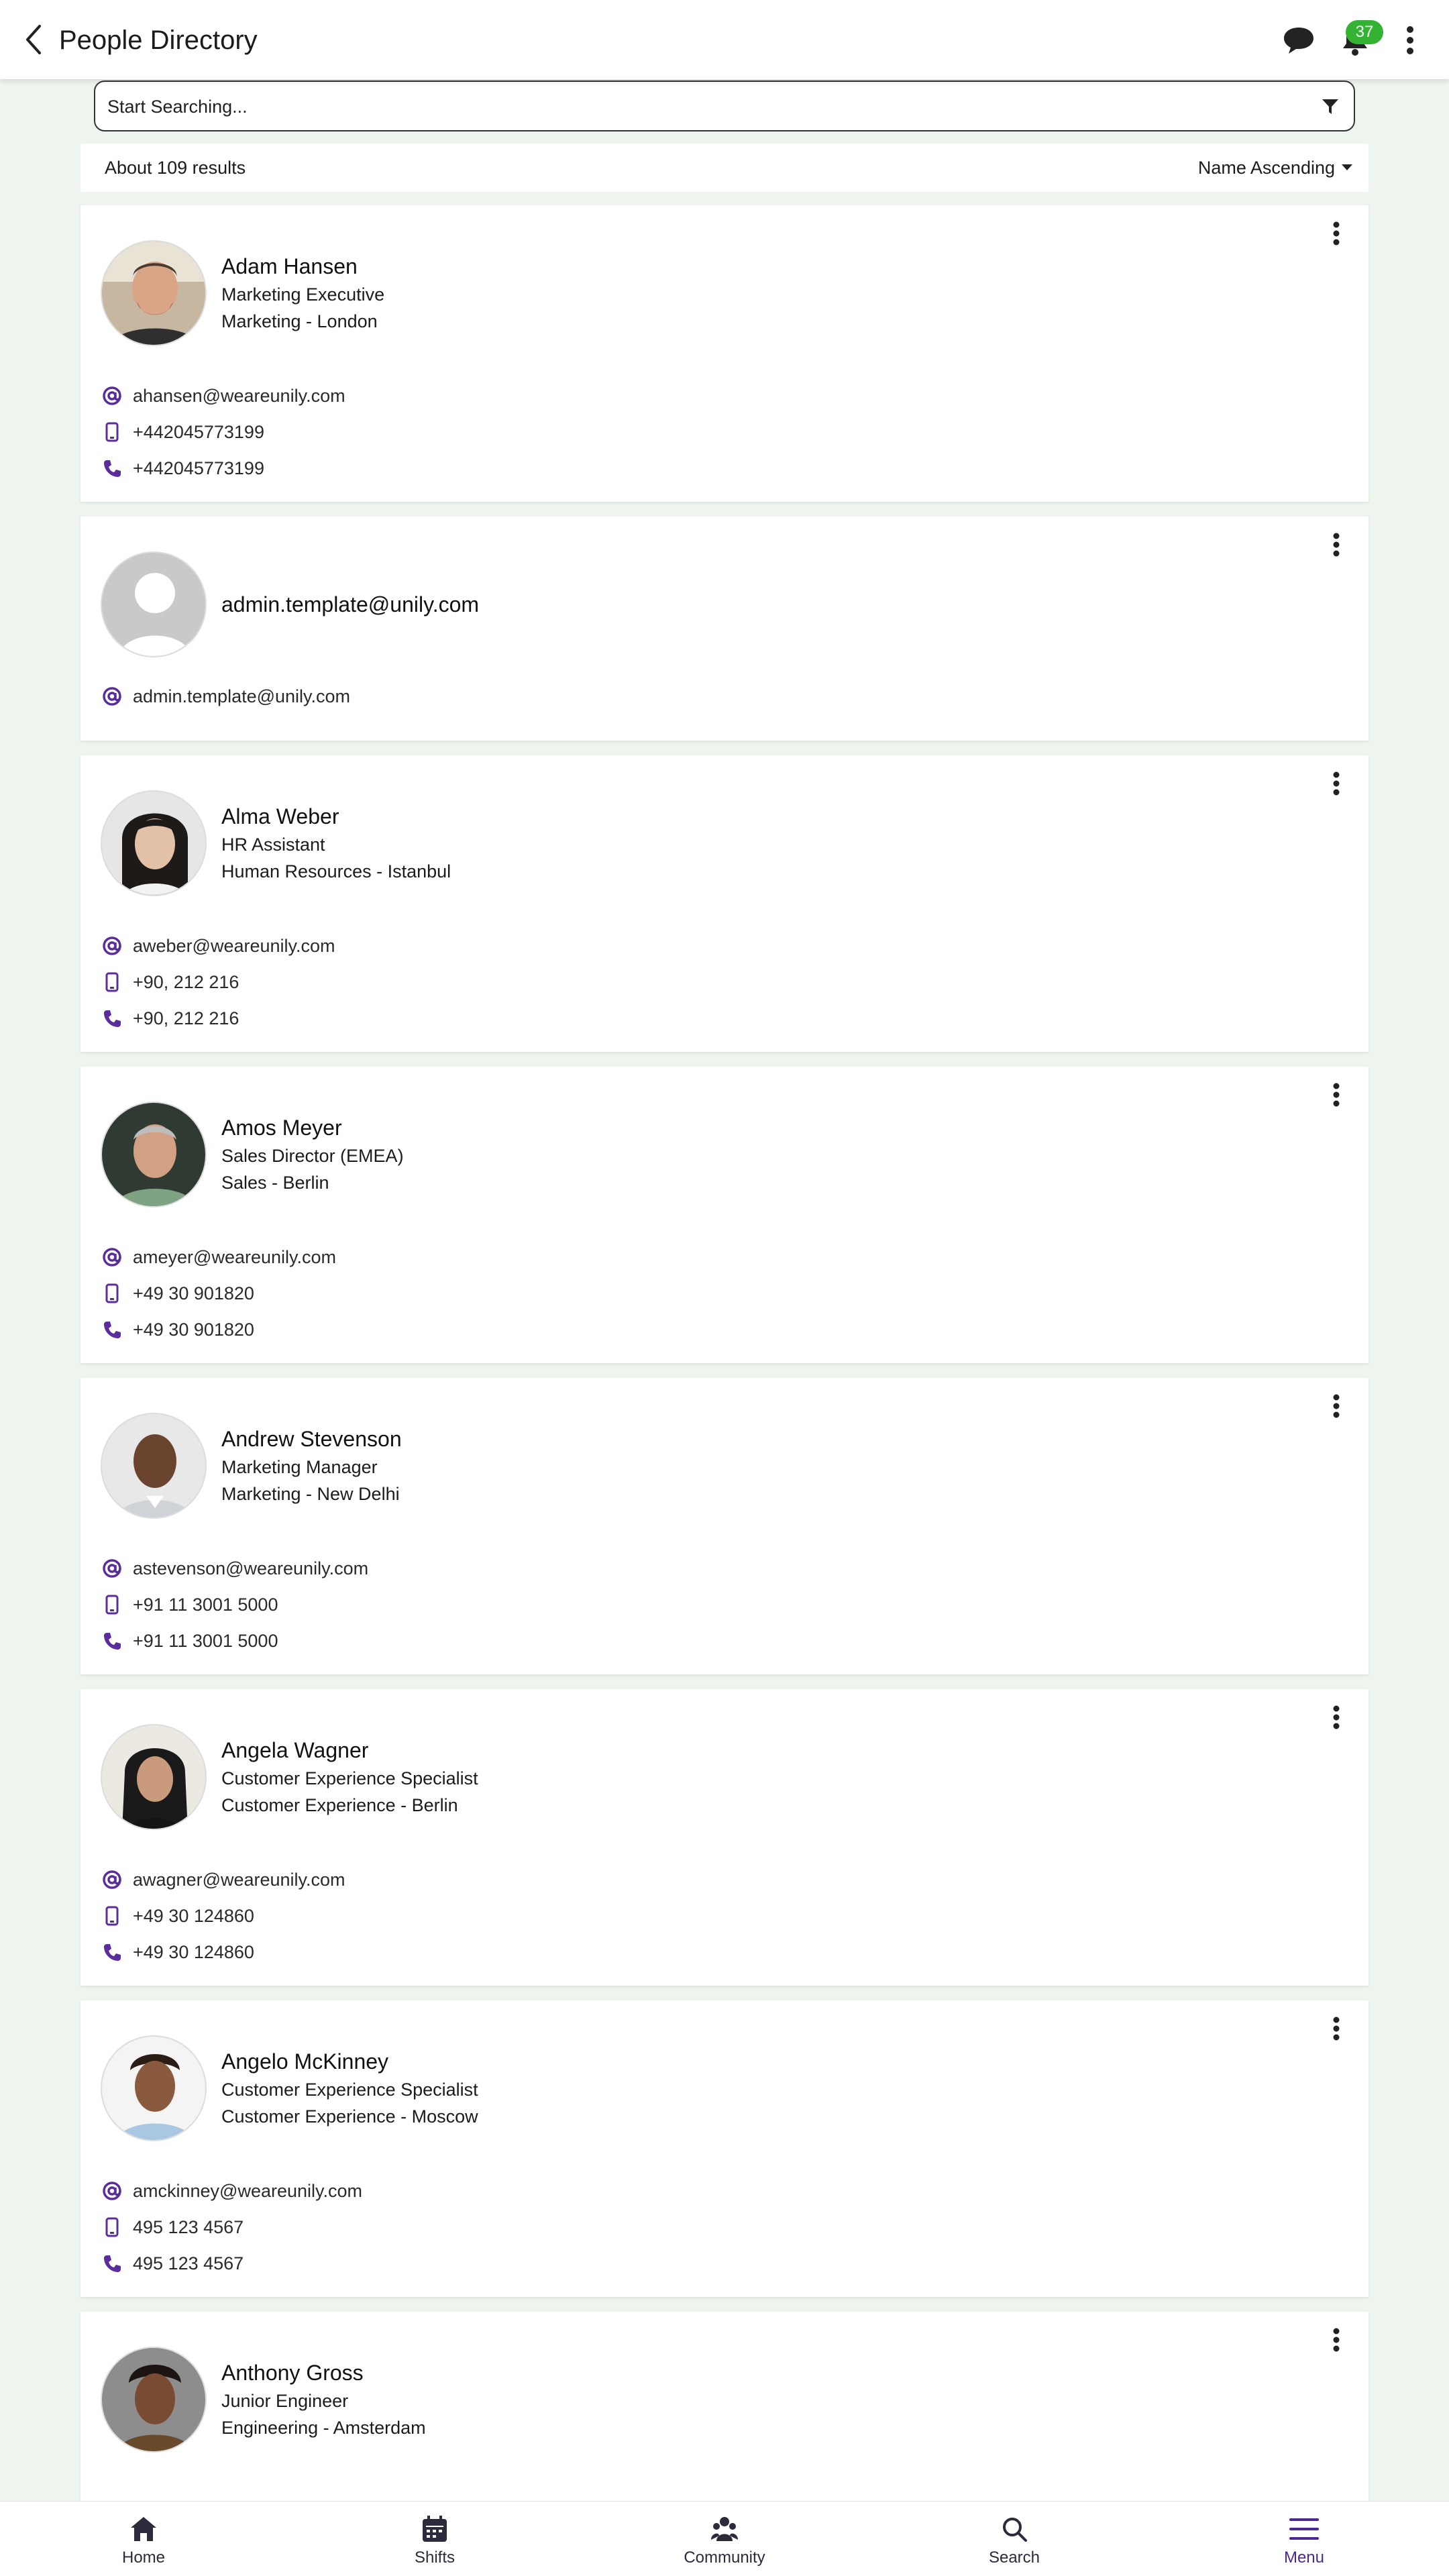 The height and width of the screenshot is (2576, 1449). Describe the element at coordinates (292, 2373) in the screenshot. I see `person-name: Anthony Gross` at that location.